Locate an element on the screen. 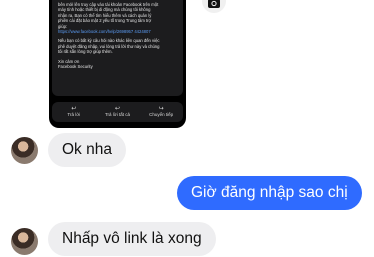 This screenshot has width=374, height=257. message-bubble-incoming: Nhấp vô link là xong is located at coordinates (132, 239).